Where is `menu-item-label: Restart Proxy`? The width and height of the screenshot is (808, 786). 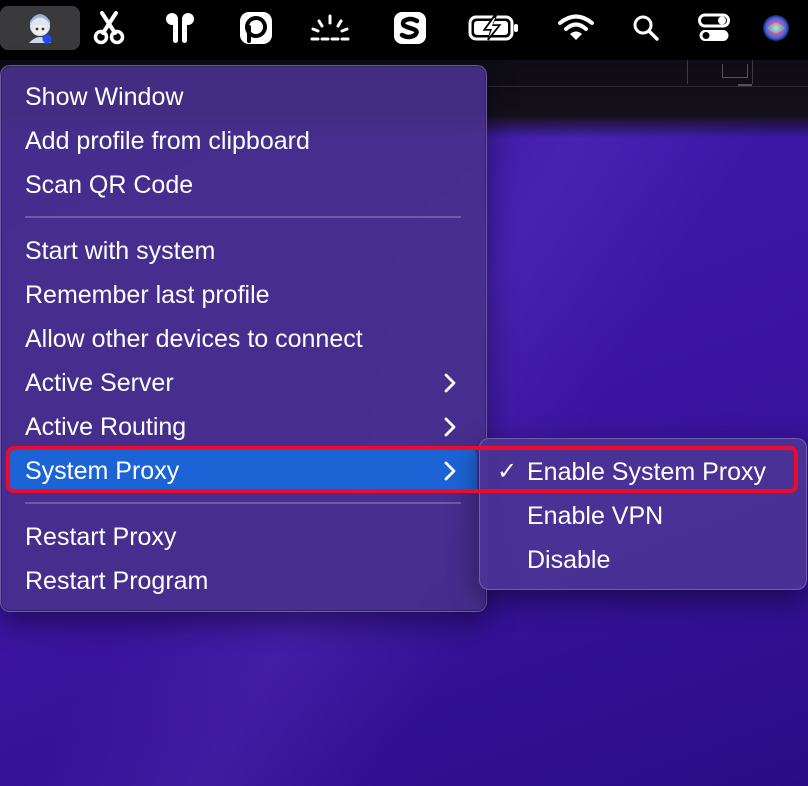
menu-item-label: Restart Proxy is located at coordinates (101, 537).